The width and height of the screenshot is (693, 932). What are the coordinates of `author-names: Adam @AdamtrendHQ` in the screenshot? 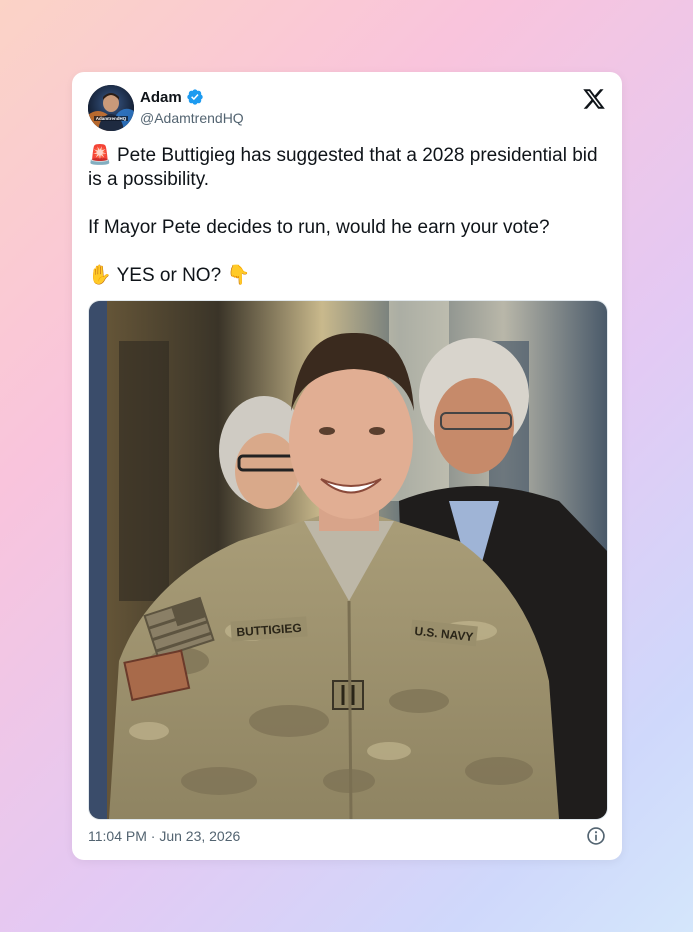 It's located at (192, 107).